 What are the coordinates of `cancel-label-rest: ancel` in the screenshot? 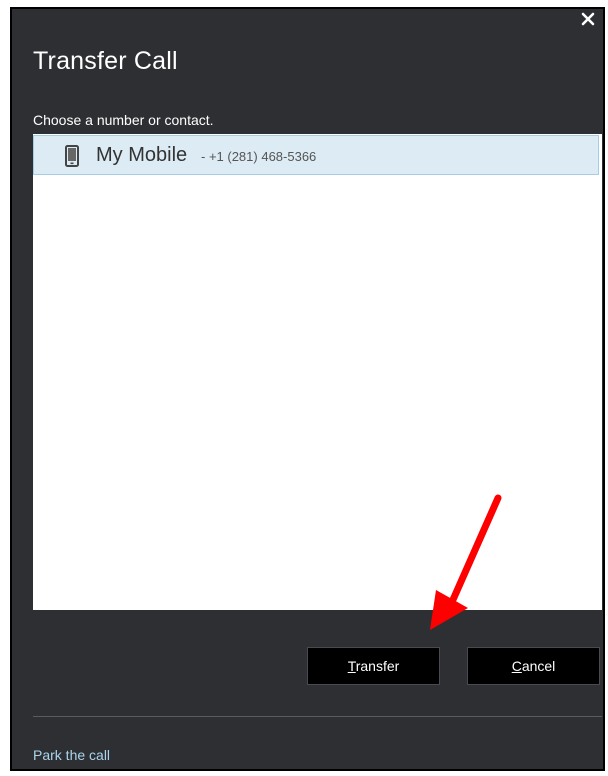 It's located at (538, 666).